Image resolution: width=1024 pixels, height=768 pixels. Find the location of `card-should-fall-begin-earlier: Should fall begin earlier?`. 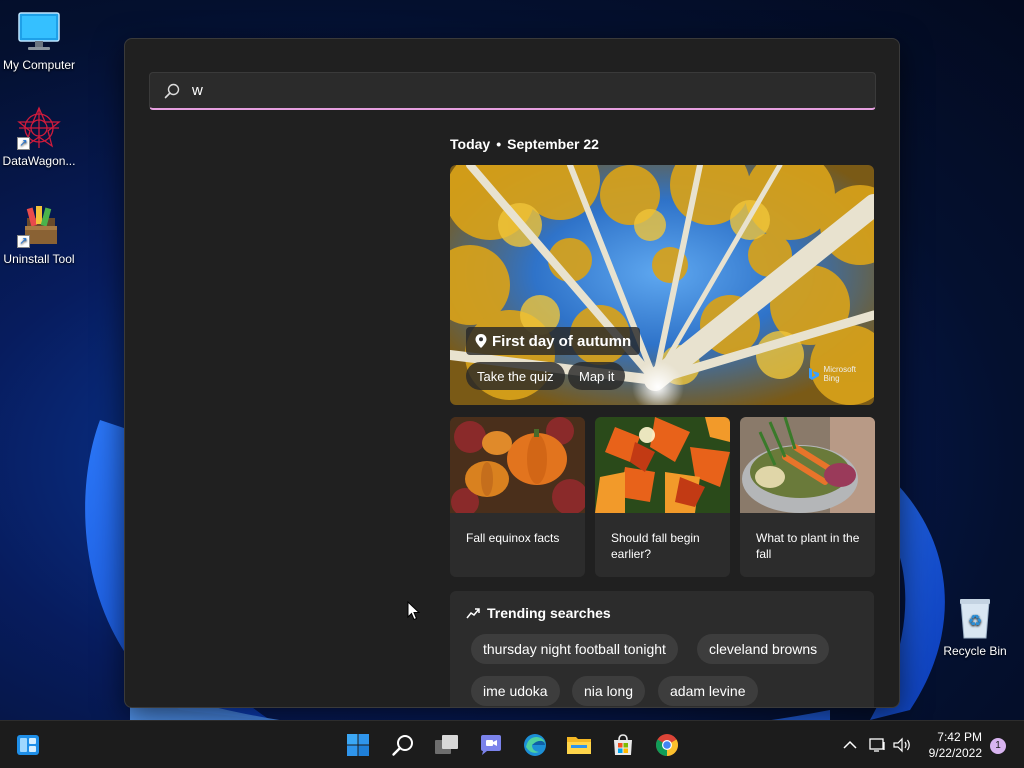

card-should-fall-begin-earlier: Should fall begin earlier? is located at coordinates (662, 497).